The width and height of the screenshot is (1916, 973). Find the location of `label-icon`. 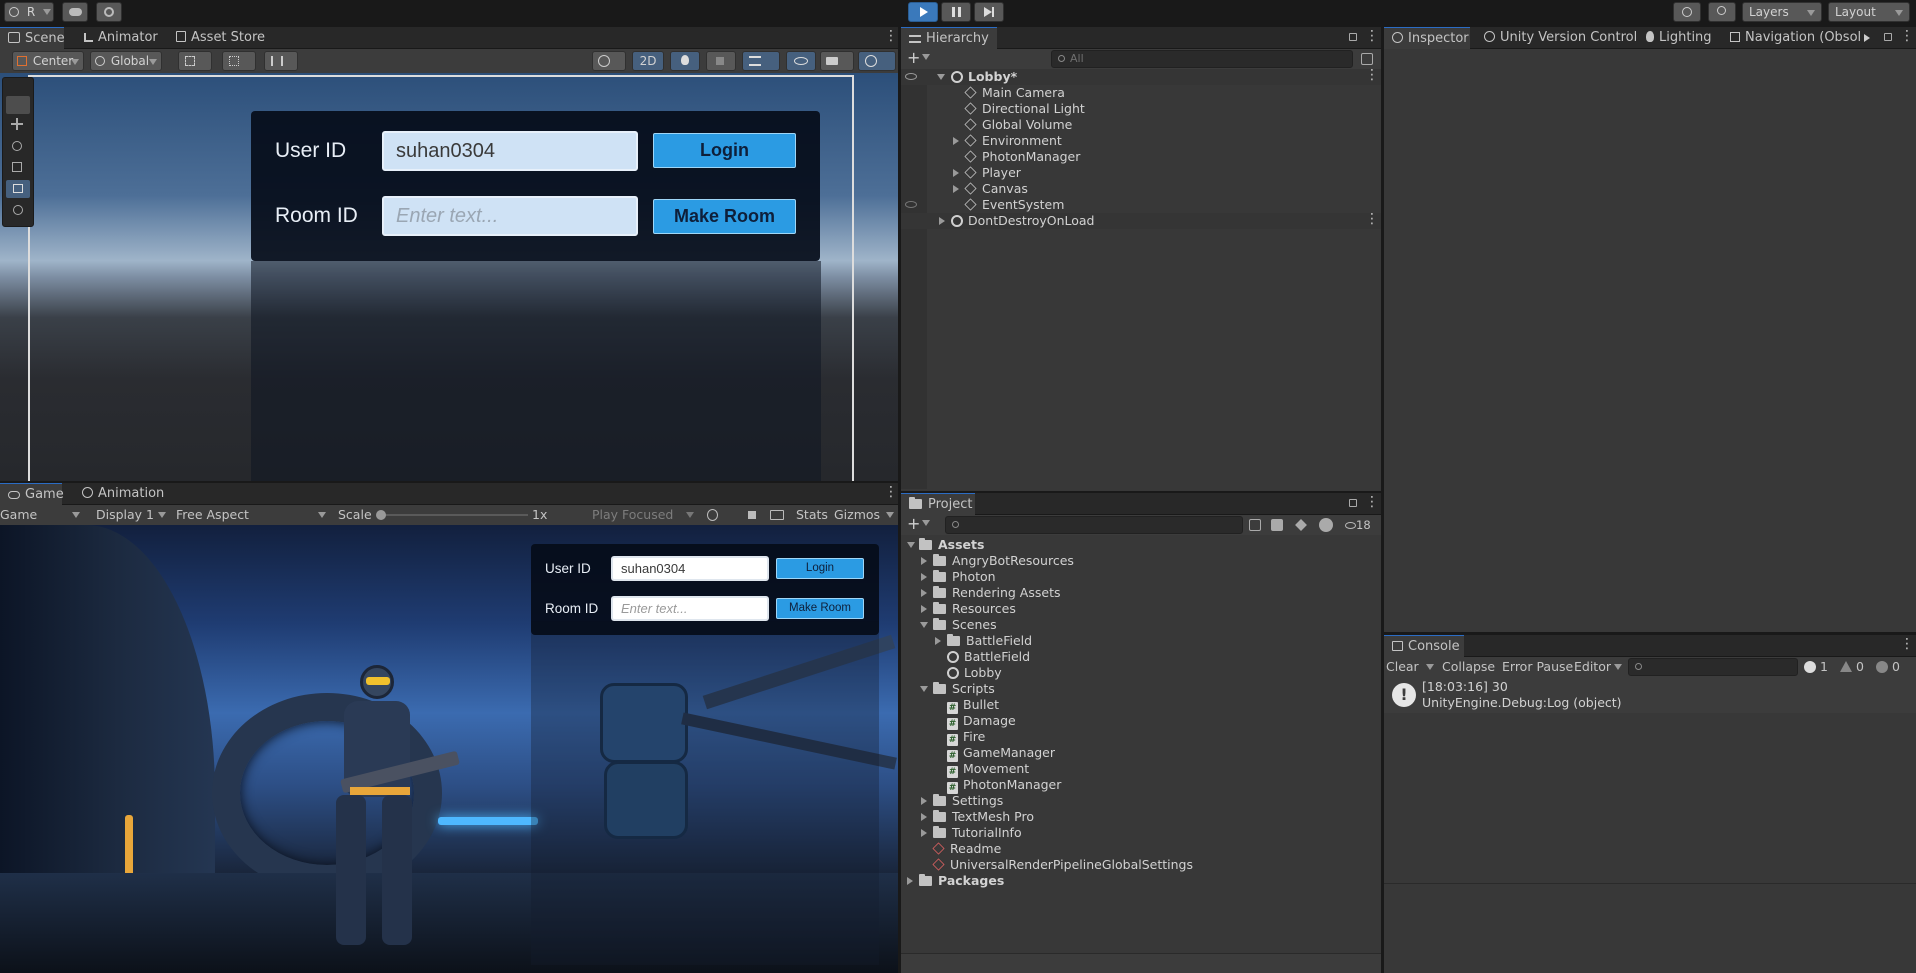

label-icon is located at coordinates (1301, 525).